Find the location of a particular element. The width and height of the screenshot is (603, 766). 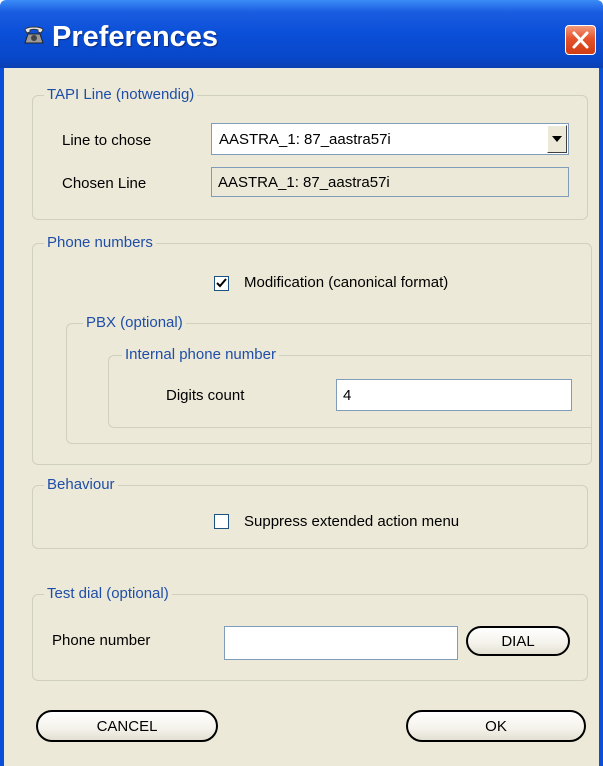

line-select-value: AASTRA_1: 87_aastra57i is located at coordinates (305, 139).